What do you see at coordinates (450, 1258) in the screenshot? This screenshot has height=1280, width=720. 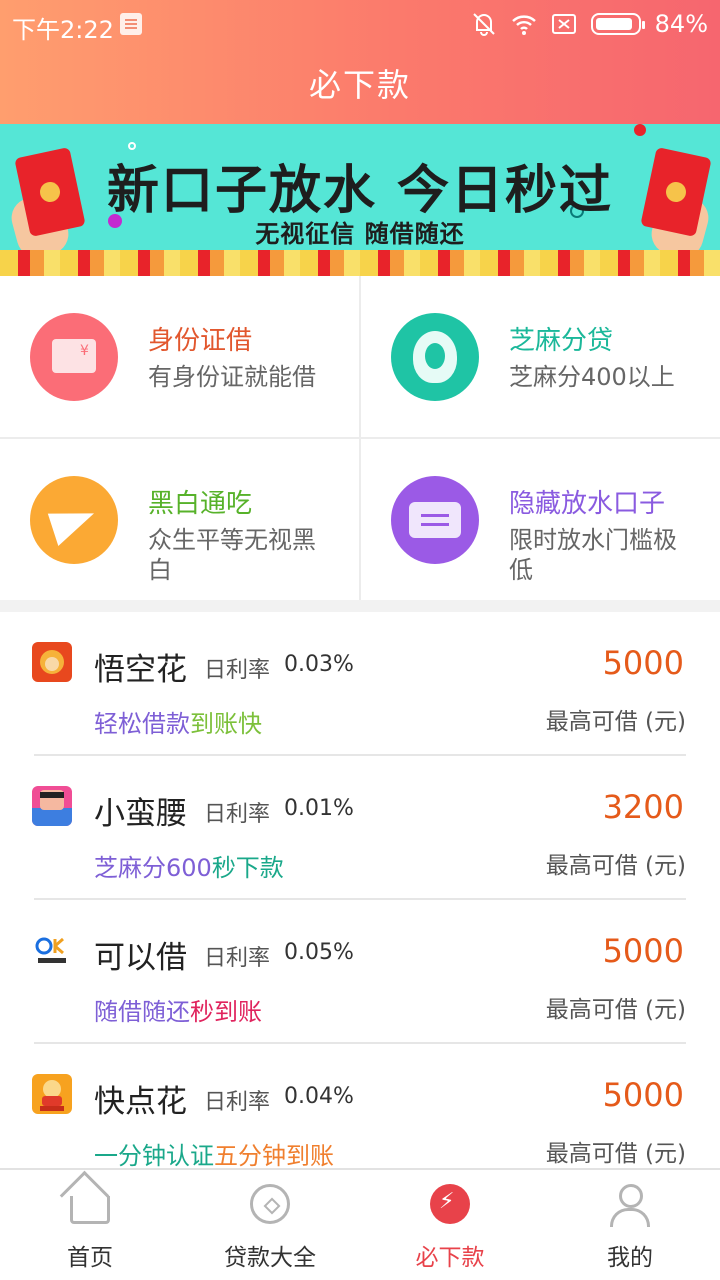 I see `nav-label: 必下款` at bounding box center [450, 1258].